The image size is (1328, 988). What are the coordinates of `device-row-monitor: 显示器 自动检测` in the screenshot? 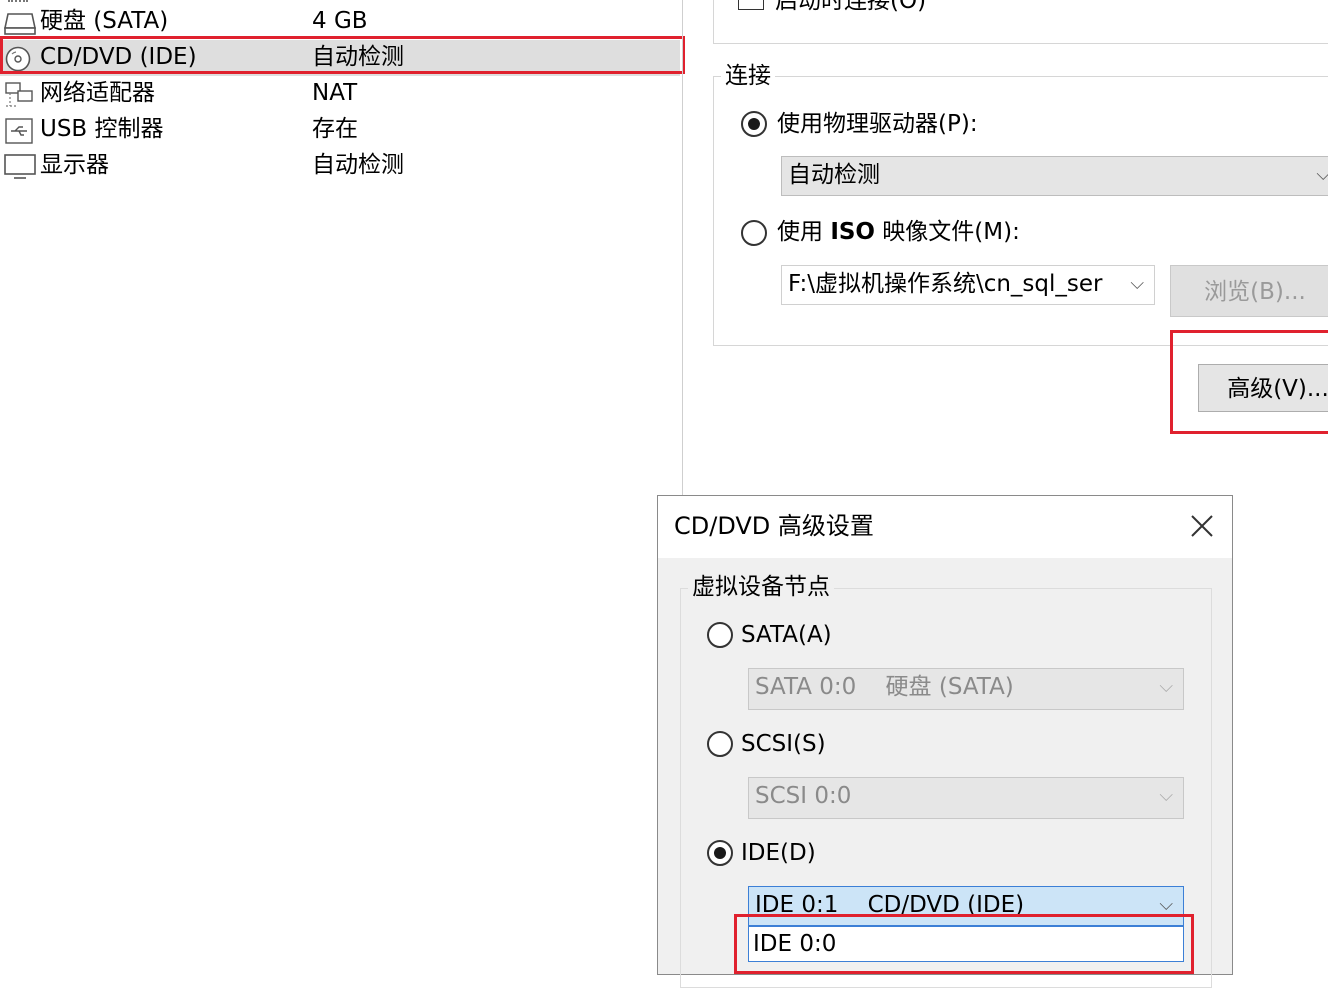 It's located at (340, 166).